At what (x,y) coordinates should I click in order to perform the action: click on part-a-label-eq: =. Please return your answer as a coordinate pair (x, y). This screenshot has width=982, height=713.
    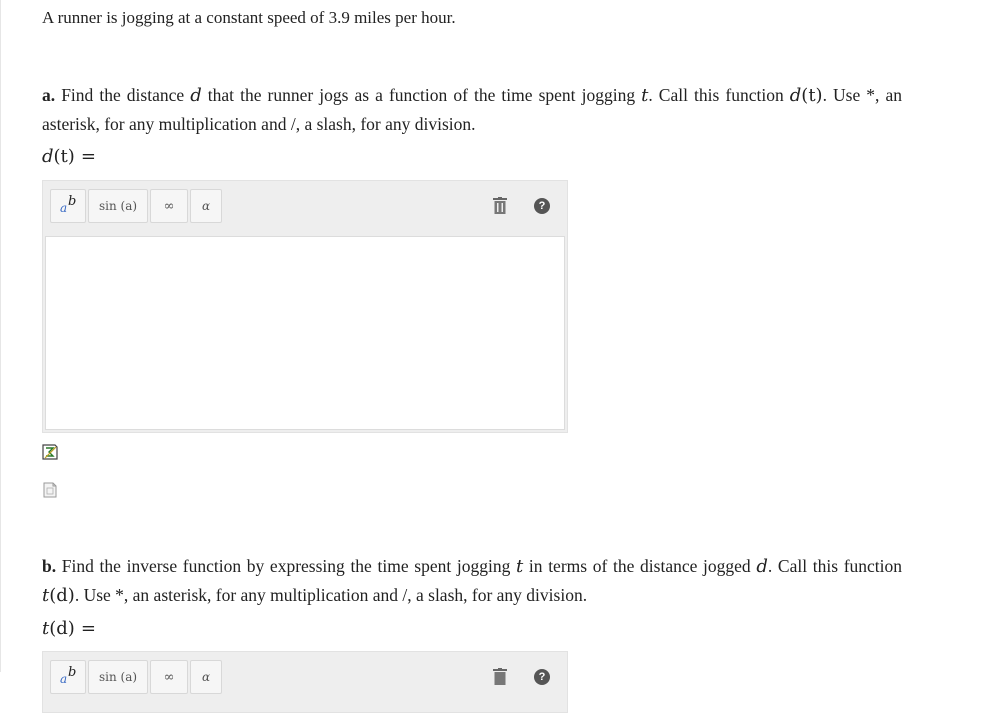
    Looking at the image, I should click on (88, 156).